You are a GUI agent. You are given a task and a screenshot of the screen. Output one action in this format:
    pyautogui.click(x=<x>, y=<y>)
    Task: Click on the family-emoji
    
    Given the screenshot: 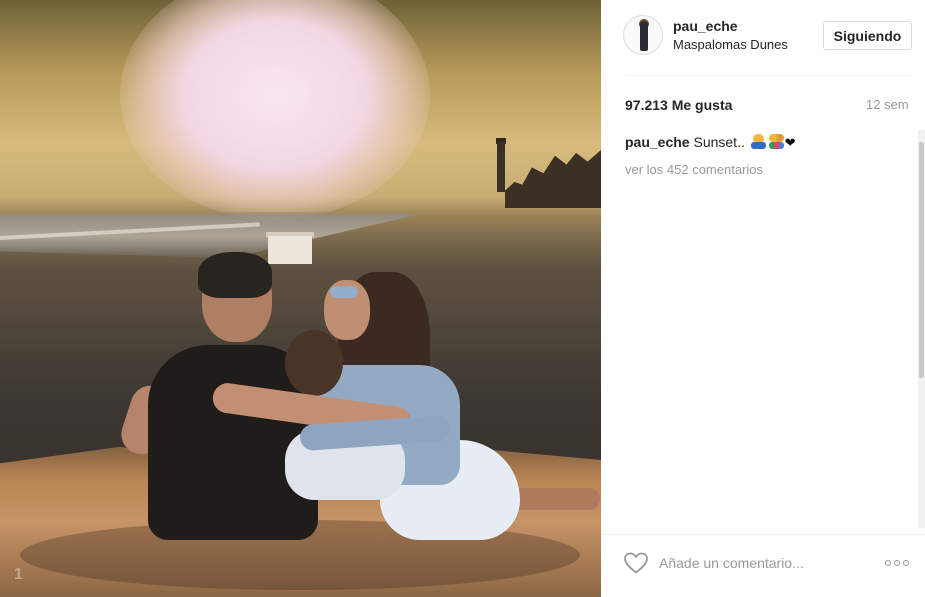 What is the action you would take?
    pyautogui.click(x=776, y=141)
    